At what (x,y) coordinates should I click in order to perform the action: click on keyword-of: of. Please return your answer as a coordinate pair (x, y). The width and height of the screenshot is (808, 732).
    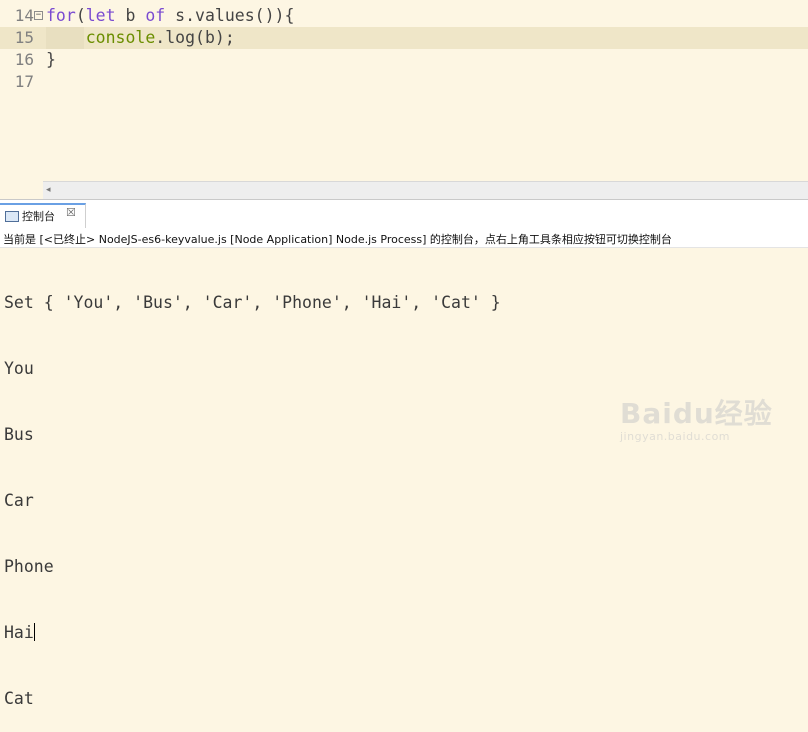
    Looking at the image, I should click on (155, 15).